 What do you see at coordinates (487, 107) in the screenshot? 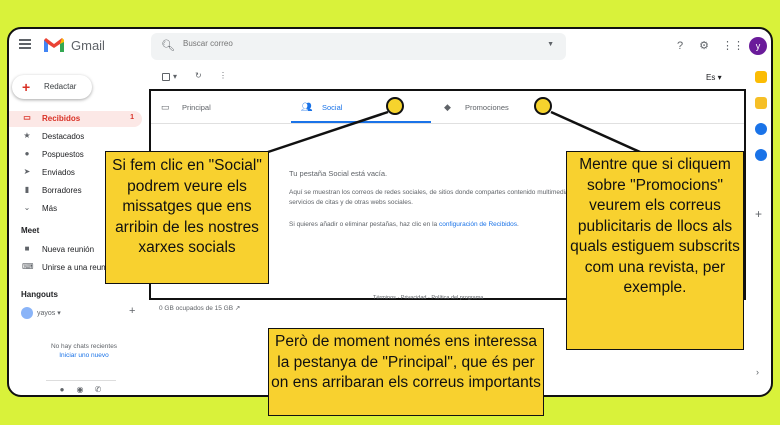
I see `tab-label: Promociones` at bounding box center [487, 107].